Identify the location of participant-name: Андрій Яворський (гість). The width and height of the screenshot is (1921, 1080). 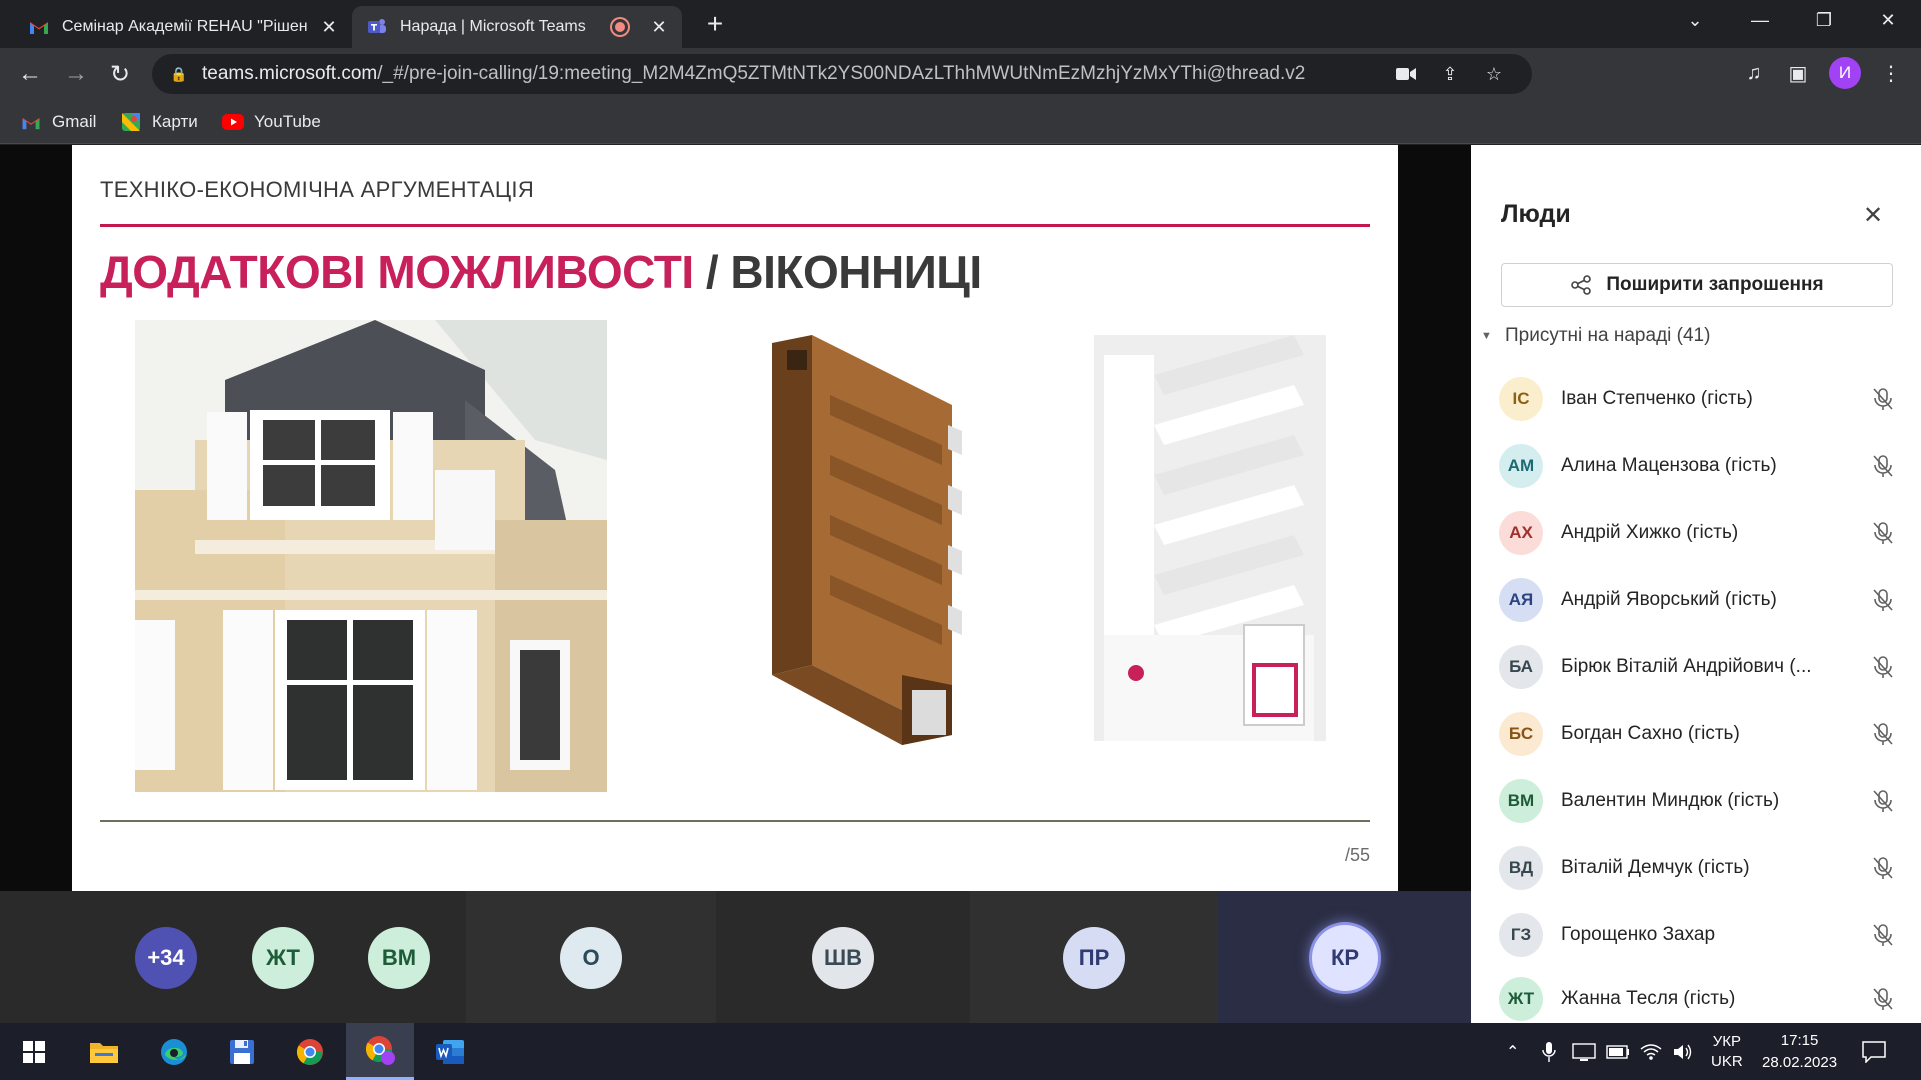
(1669, 599).